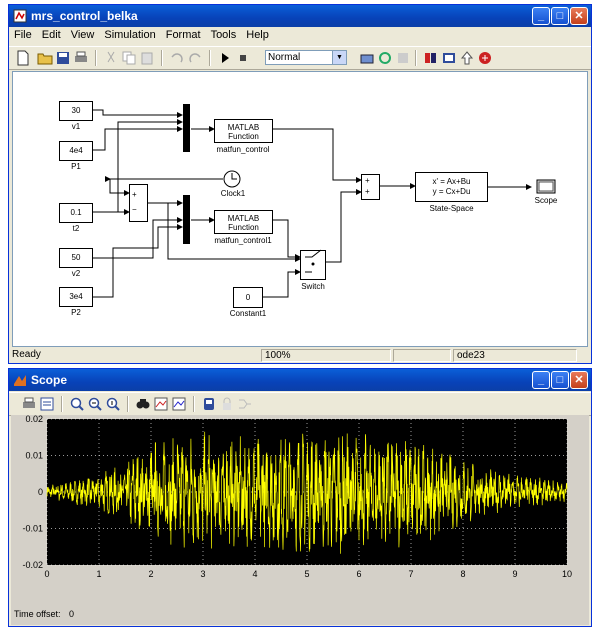 Image resolution: width=600 pixels, height=635 pixels. What do you see at coordinates (47, 404) in the screenshot?
I see `parameters-icon` at bounding box center [47, 404].